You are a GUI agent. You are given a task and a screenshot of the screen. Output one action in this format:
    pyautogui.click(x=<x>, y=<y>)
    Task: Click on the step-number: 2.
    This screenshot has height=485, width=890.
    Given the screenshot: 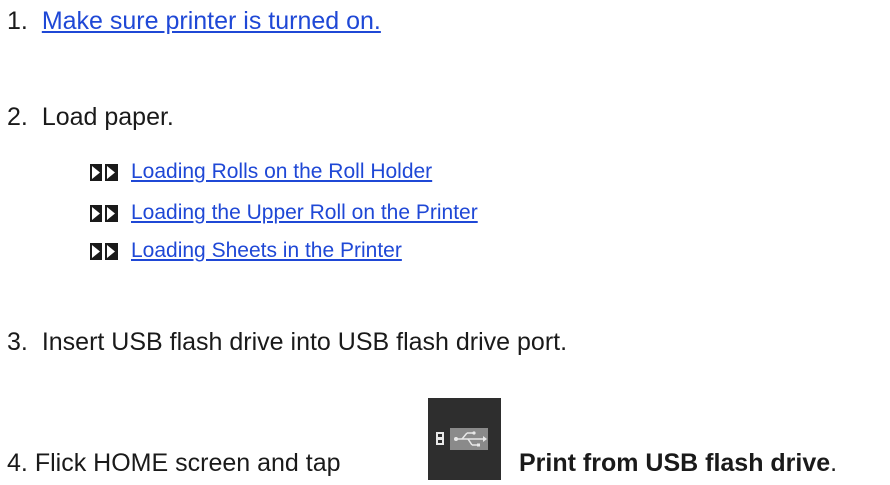 What is the action you would take?
    pyautogui.click(x=17, y=117)
    